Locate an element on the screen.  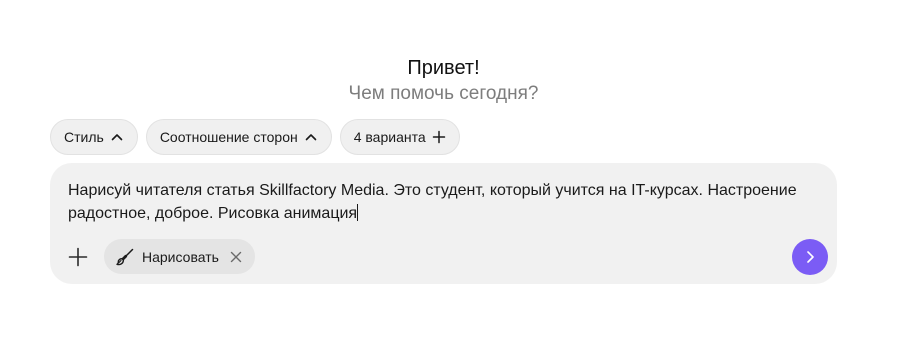
draw-tool-chip: Нарисовать is located at coordinates (179, 256).